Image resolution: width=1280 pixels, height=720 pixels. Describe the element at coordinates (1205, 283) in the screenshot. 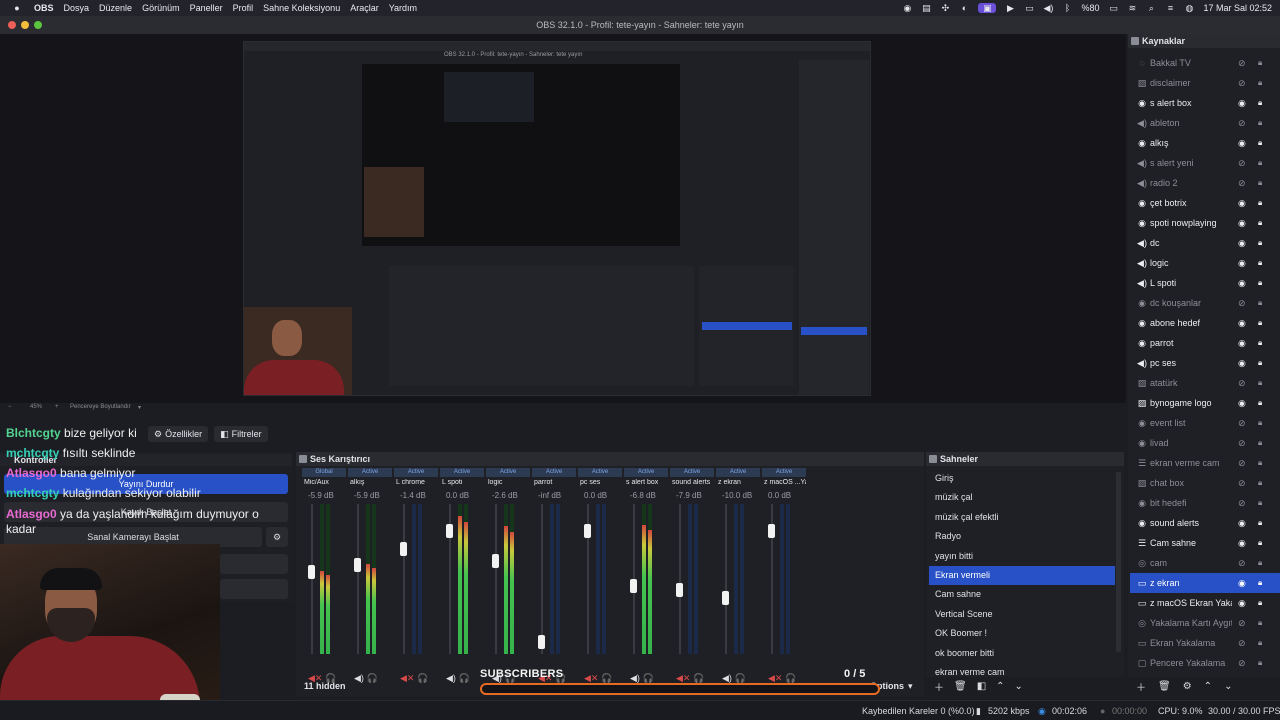

I see `source-item: ◀) L spoti ◉ 🔒︎` at that location.